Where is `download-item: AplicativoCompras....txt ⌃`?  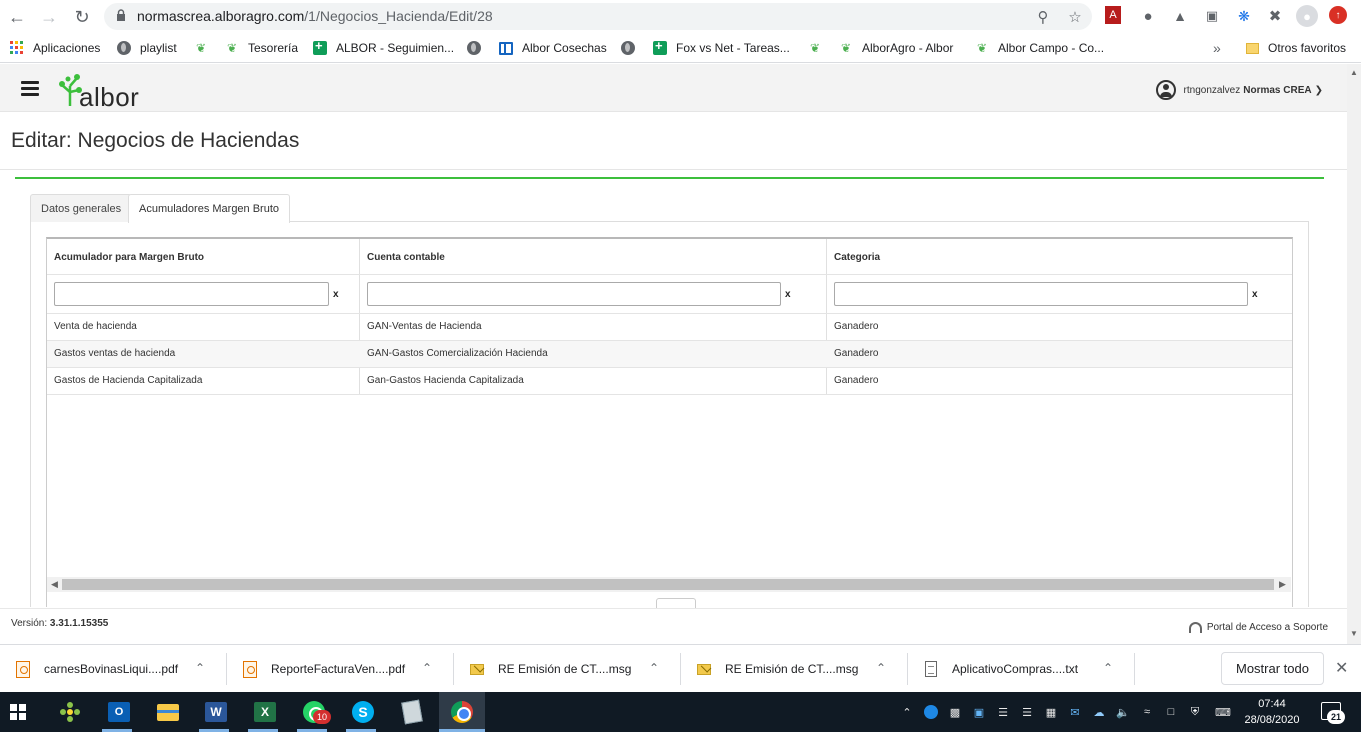 download-item: AplicativoCompras....txt ⌃ is located at coordinates (1029, 669).